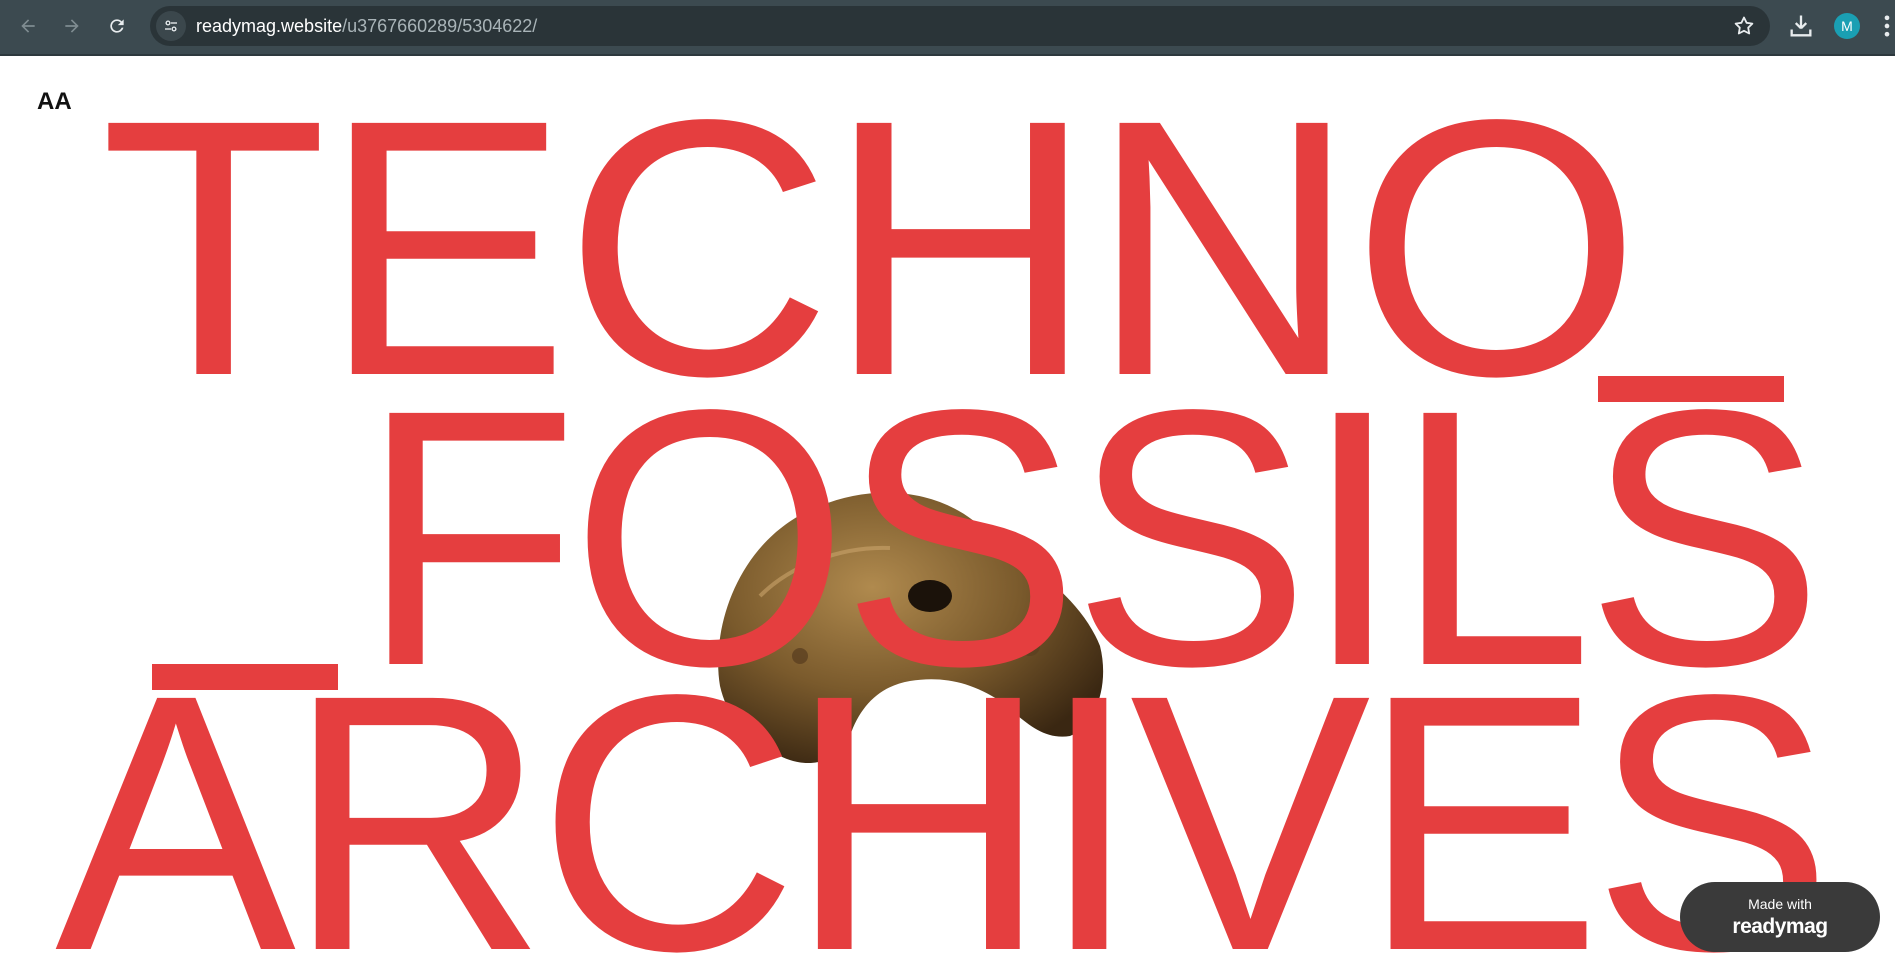 This screenshot has height=961, width=1895. I want to click on made-with-readymag-badge: Made with readymag, so click(1780, 917).